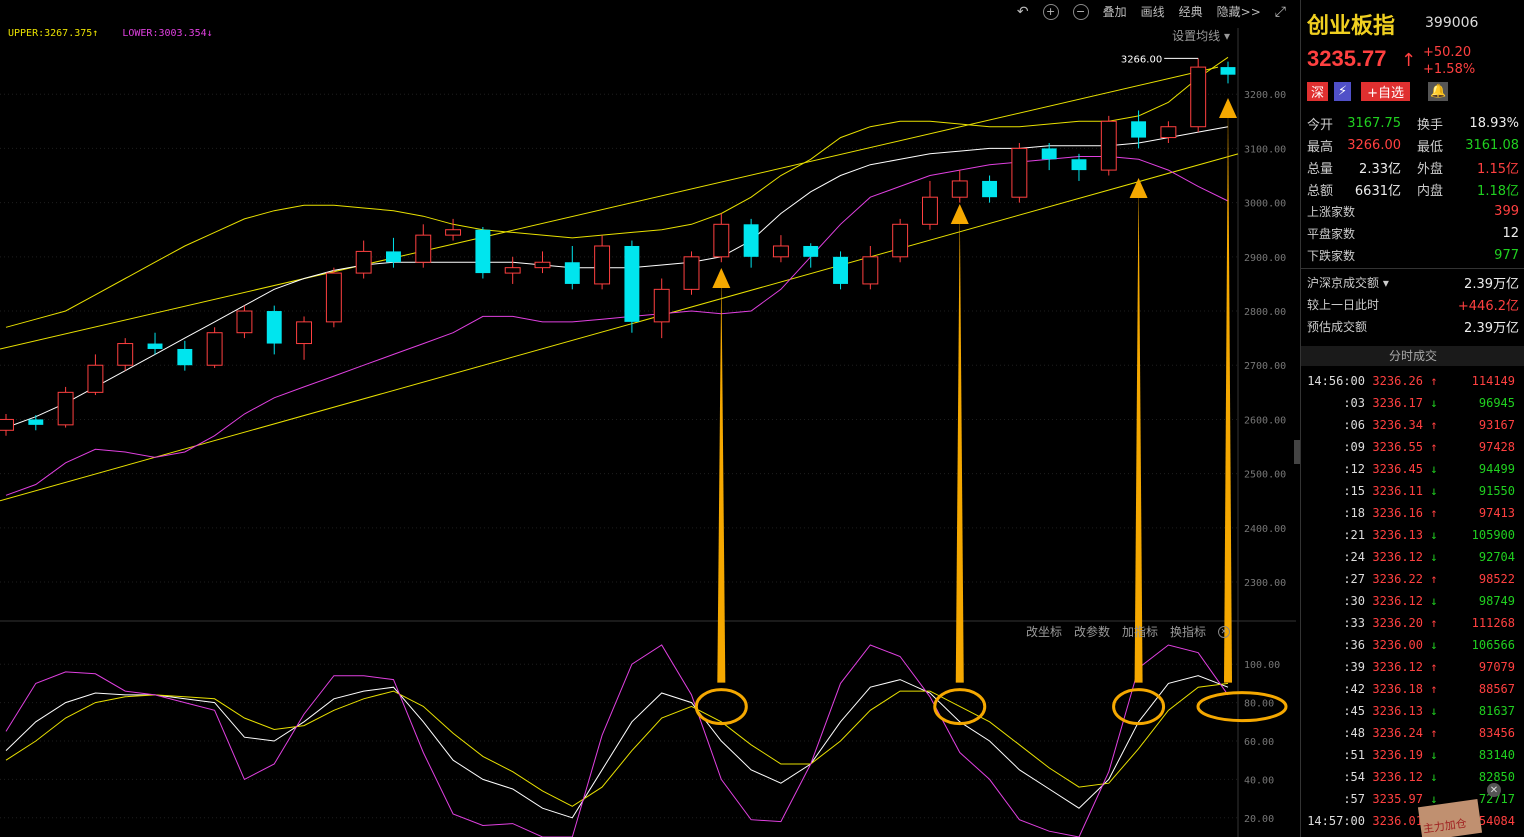 The image size is (1524, 837). Describe the element at coordinates (1141, 59) in the screenshot. I see `high-price-marker: 3266.00` at that location.